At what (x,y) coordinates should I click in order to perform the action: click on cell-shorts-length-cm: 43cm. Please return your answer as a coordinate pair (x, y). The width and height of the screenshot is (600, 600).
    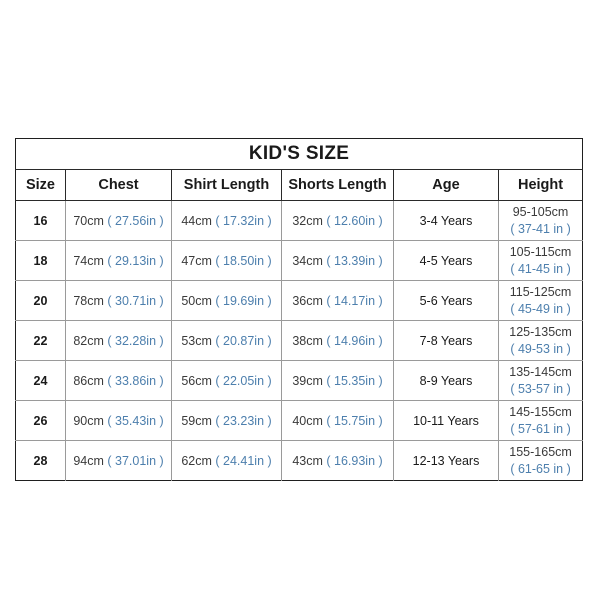
    Looking at the image, I should click on (307, 460).